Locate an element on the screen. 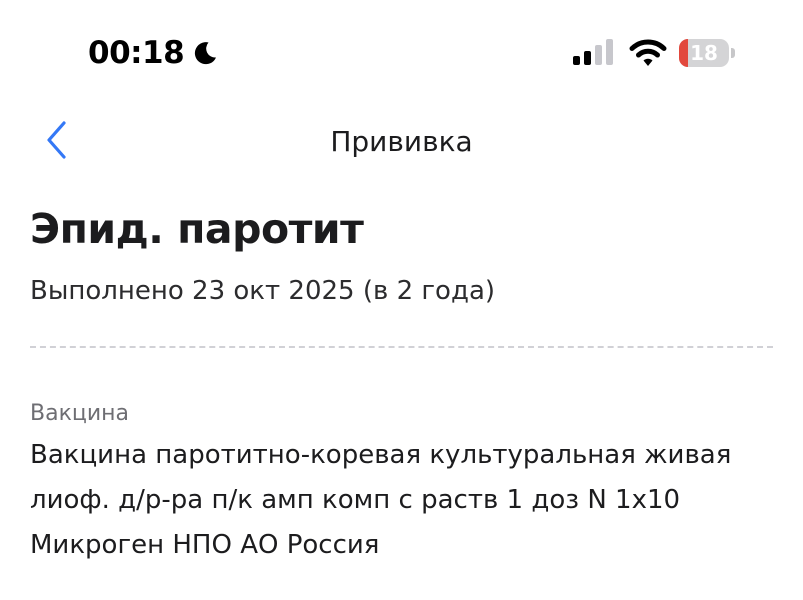  battery-body: 18 is located at coordinates (704, 53).